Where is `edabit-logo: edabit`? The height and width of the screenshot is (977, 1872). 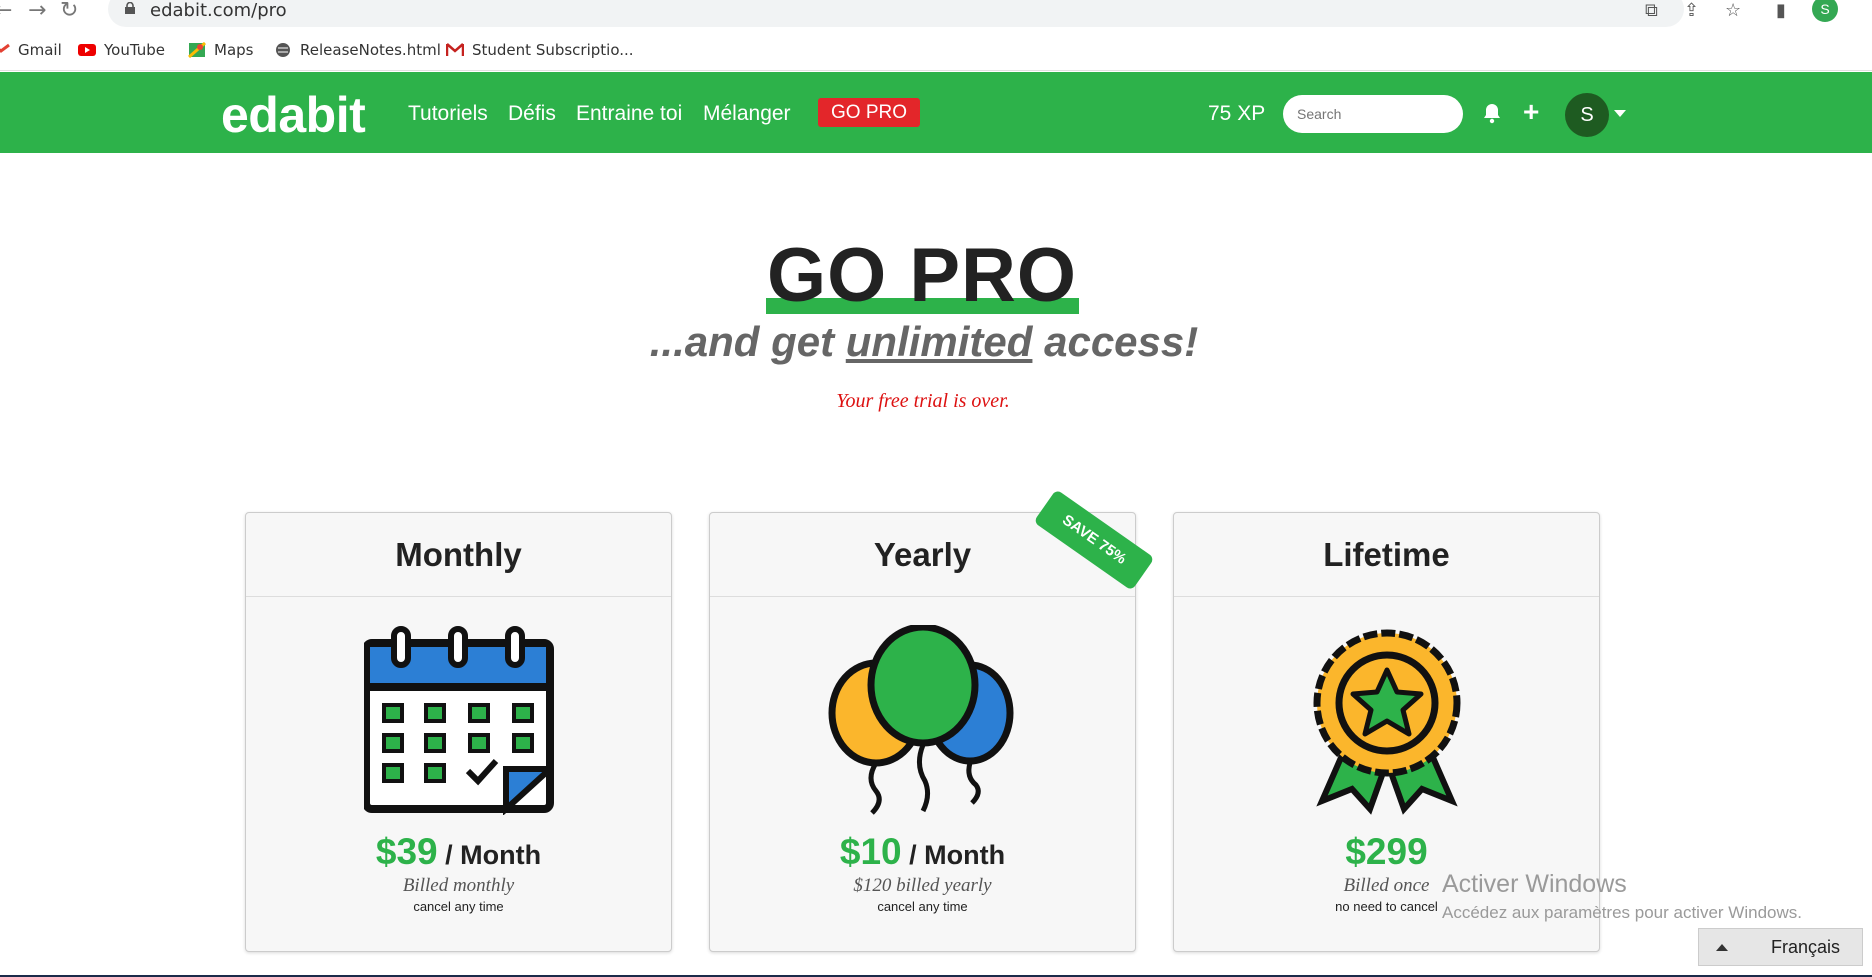
edabit-logo: edabit is located at coordinates (293, 115).